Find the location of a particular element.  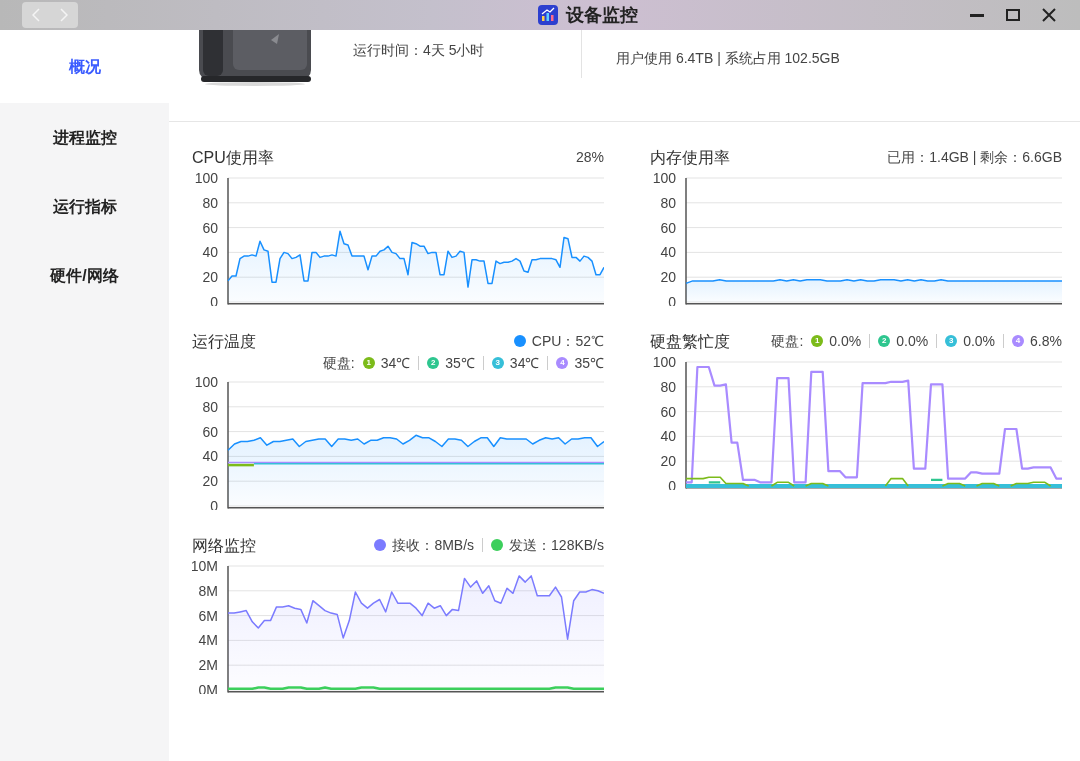

maximize-icon is located at coordinates (1013, 15).